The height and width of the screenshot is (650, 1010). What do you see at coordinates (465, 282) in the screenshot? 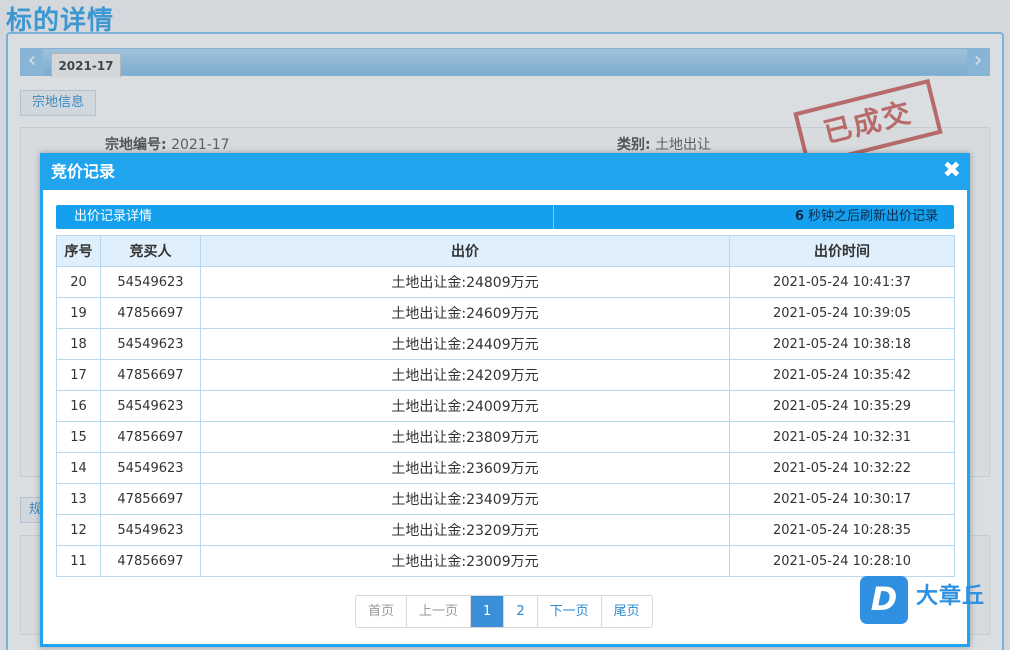
I see `cell-price: 土地出让金:24809万元` at bounding box center [465, 282].